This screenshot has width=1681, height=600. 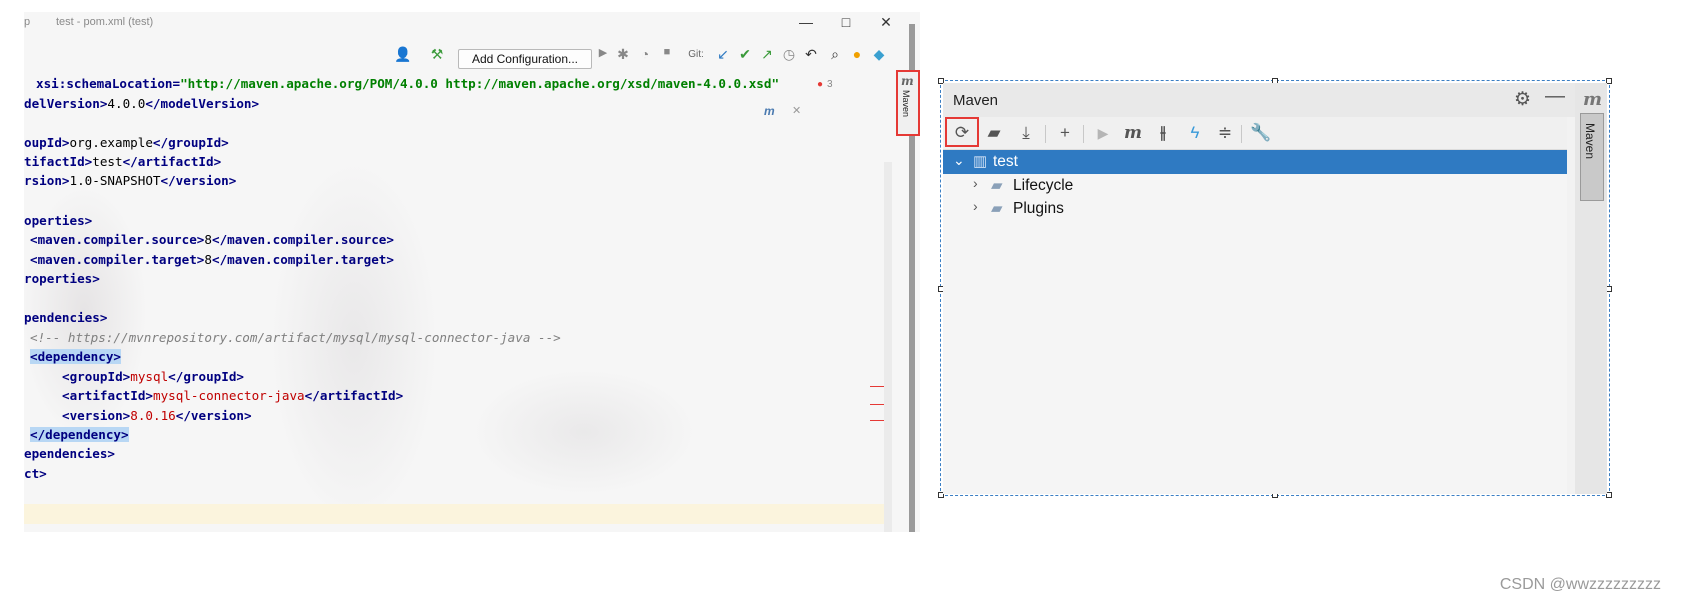 What do you see at coordinates (454, 514) in the screenshot?
I see `current-line-highlight` at bounding box center [454, 514].